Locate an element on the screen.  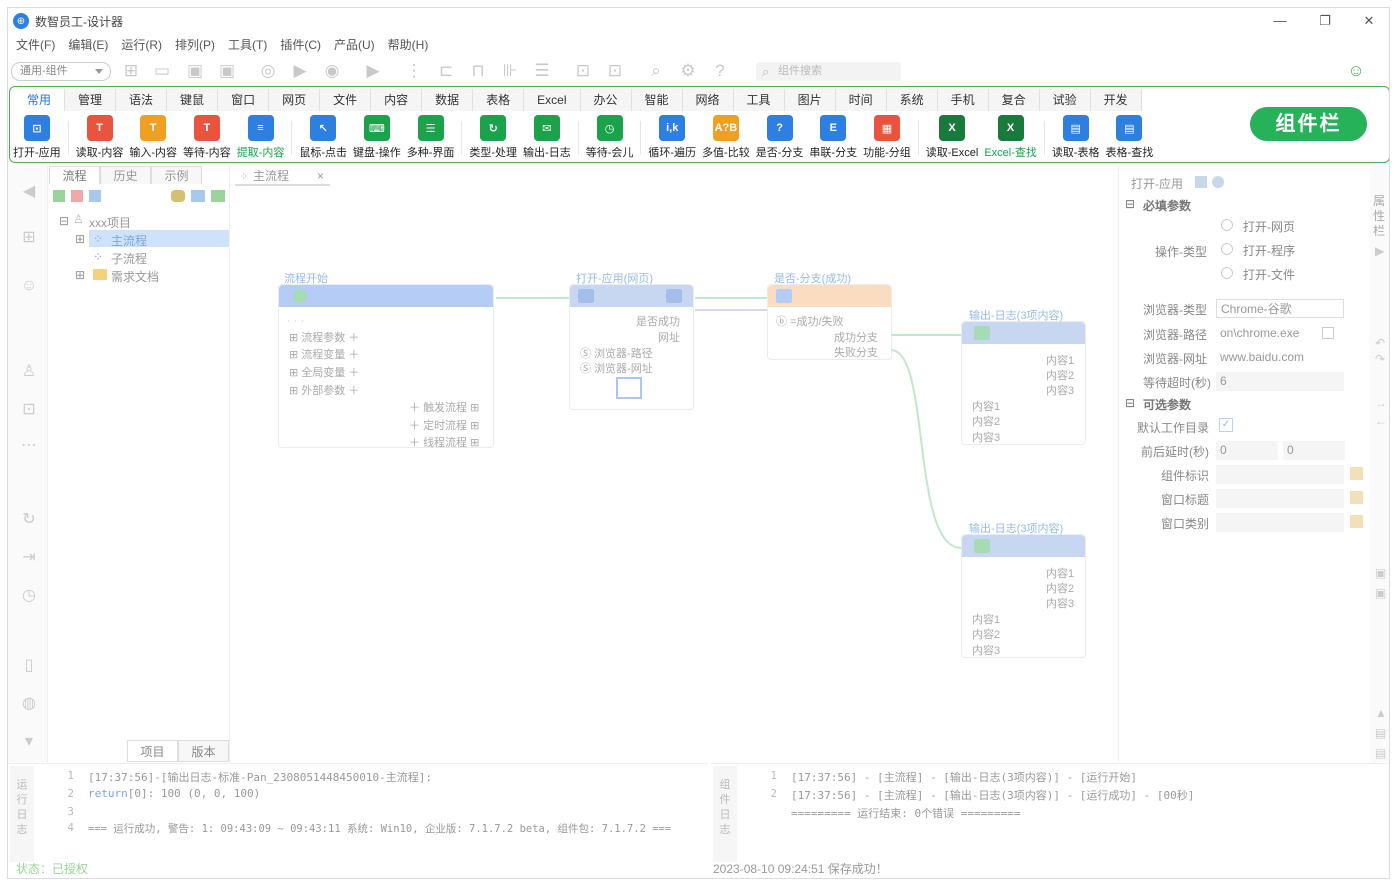
redo-icon: ↷ is located at coordinates (1380, 359).